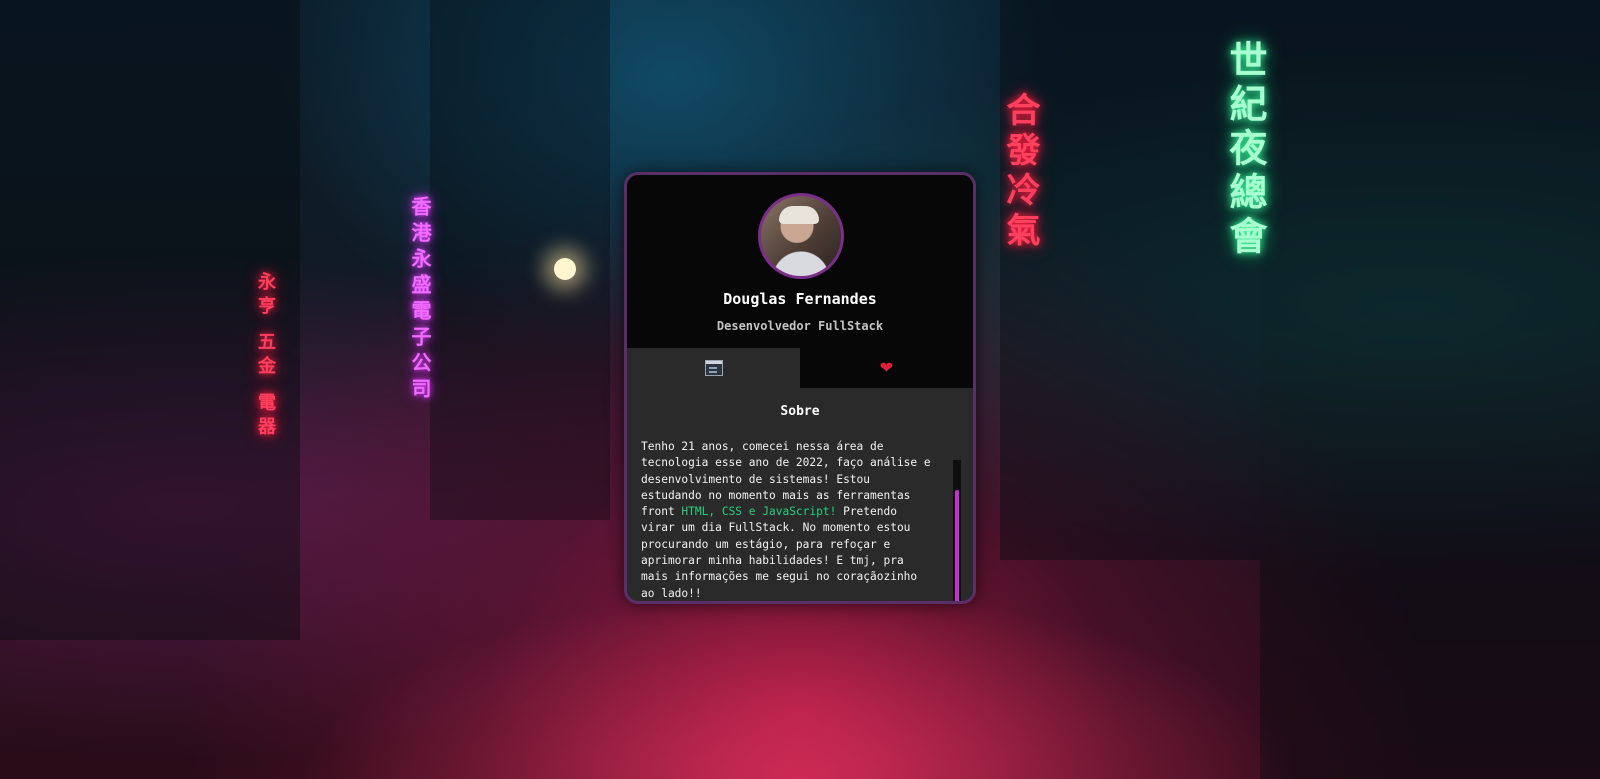 The image size is (1600, 779). I want to click on street-light, so click(565, 269).